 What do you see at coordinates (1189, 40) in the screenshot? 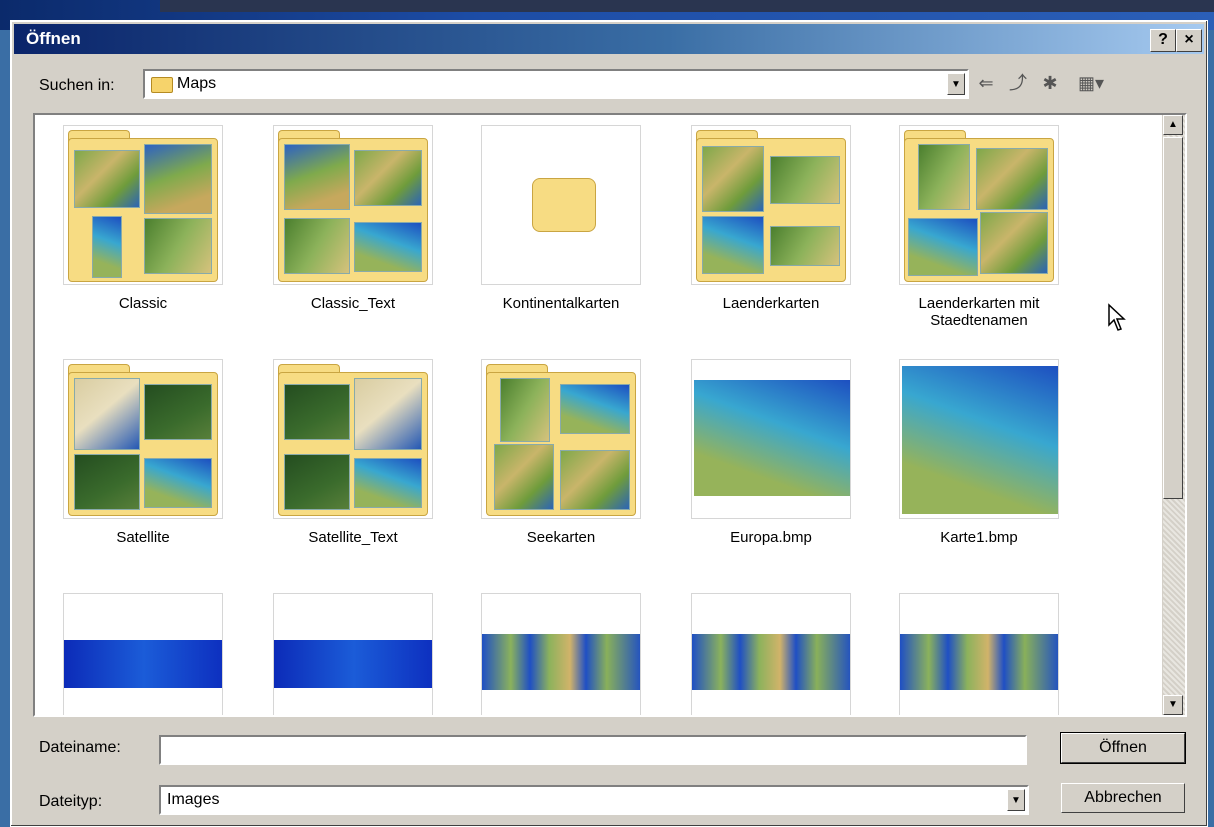
I see `close-button: ×` at bounding box center [1189, 40].